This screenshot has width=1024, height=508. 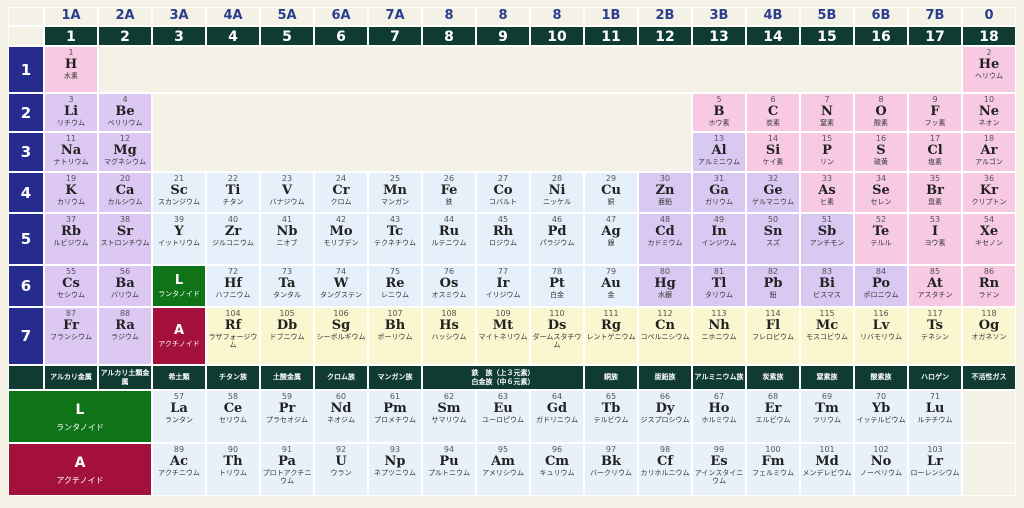 I want to click on element-cell: 49 In インジウム, so click(x=719, y=239).